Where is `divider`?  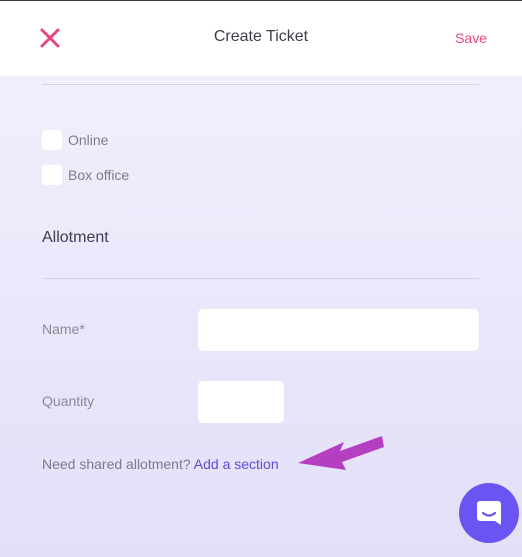
divider is located at coordinates (260, 84).